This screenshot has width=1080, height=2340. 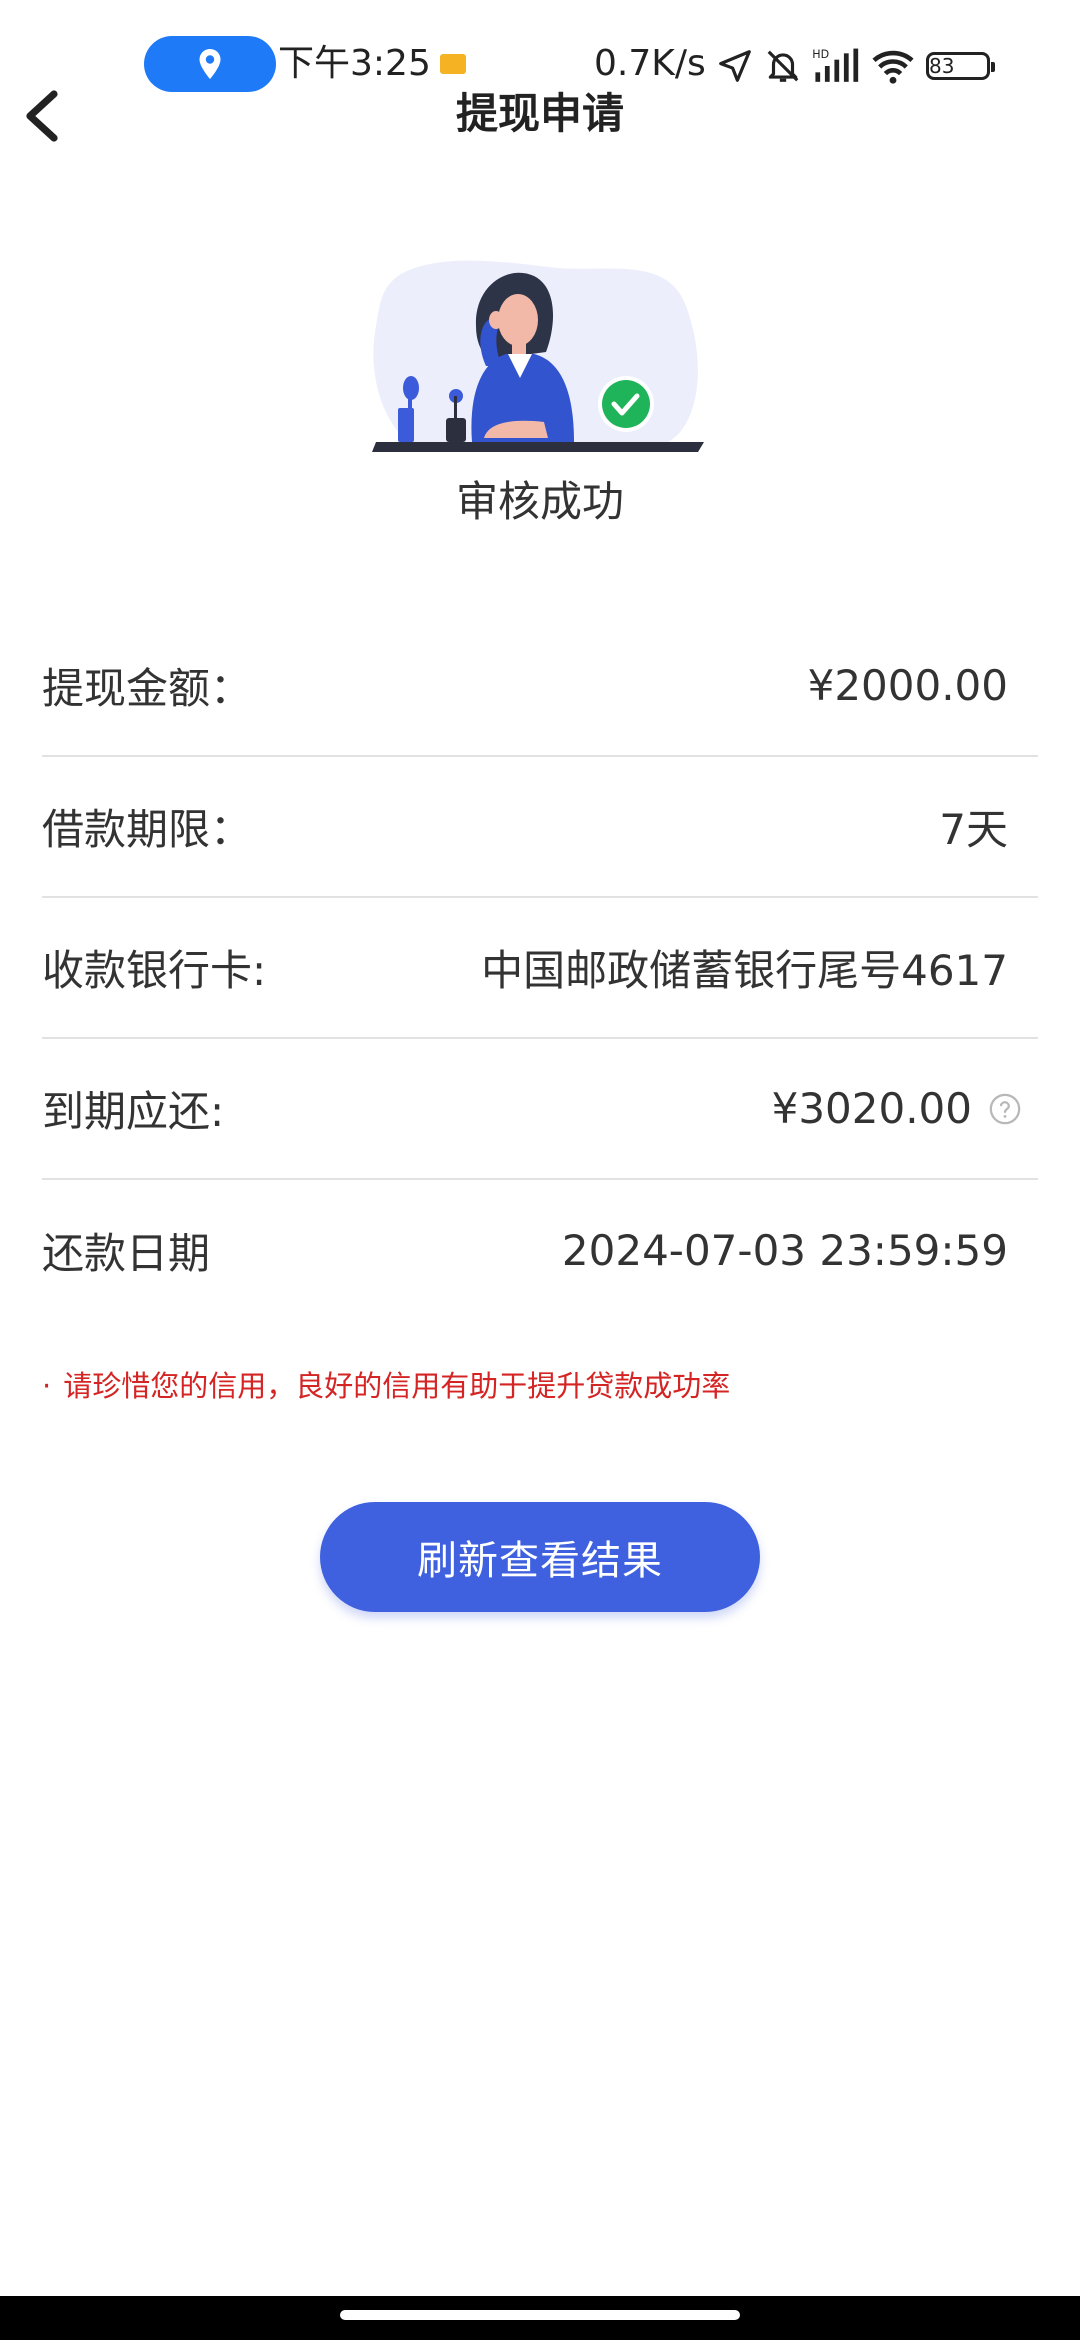 What do you see at coordinates (540, 1109) in the screenshot?
I see `detail-row-due-amount: 到期应还: ¥3020.00` at bounding box center [540, 1109].